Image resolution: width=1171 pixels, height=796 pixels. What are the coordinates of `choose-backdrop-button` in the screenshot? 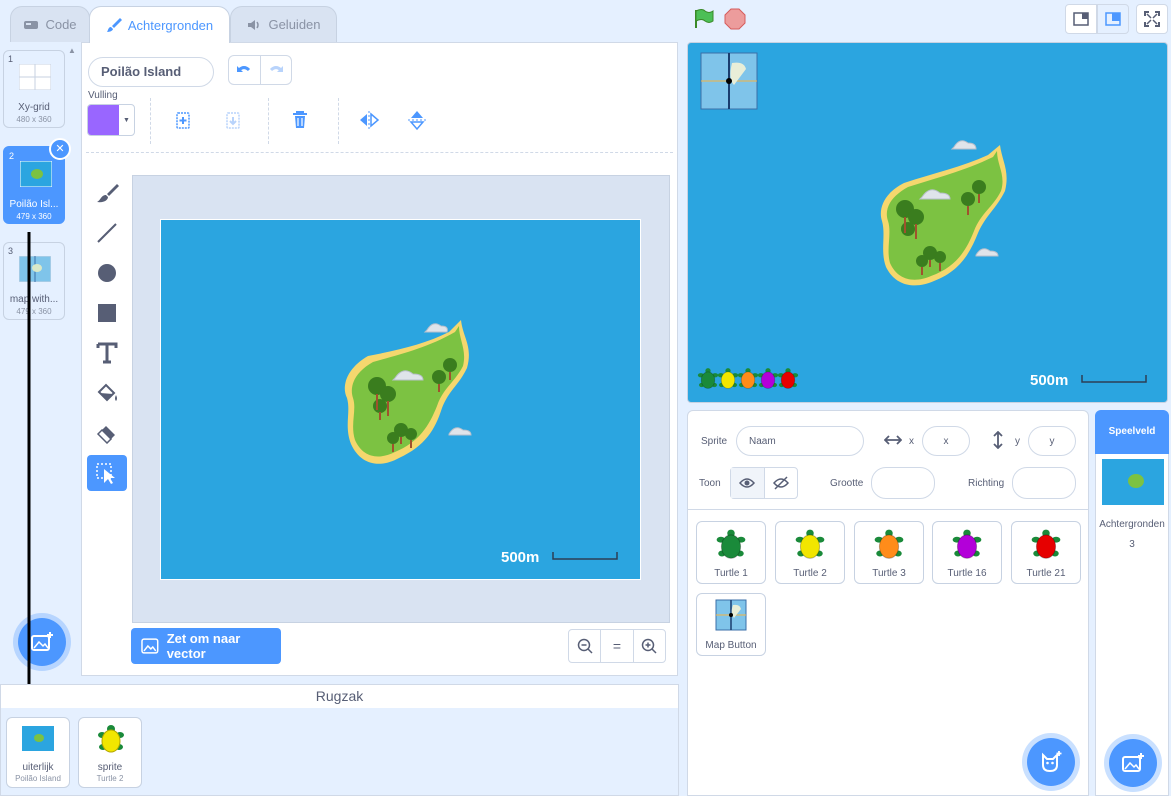 It's located at (1133, 763).